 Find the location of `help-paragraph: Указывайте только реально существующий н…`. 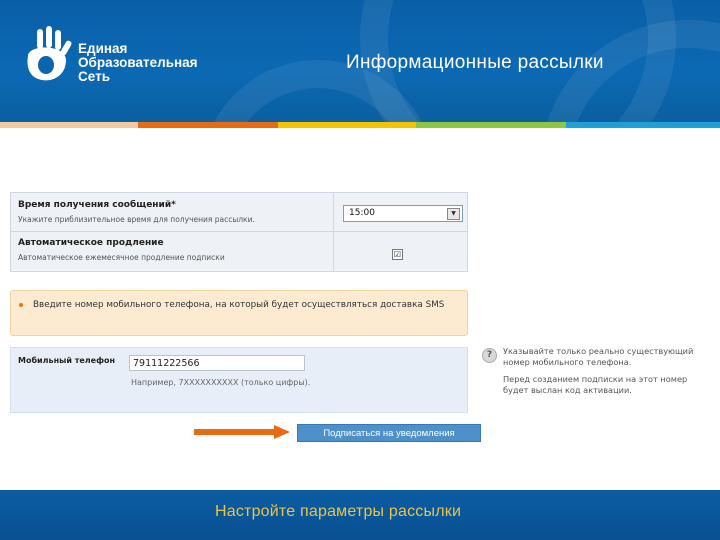

help-paragraph: Указывайте только реально существующий н… is located at coordinates (598, 356).